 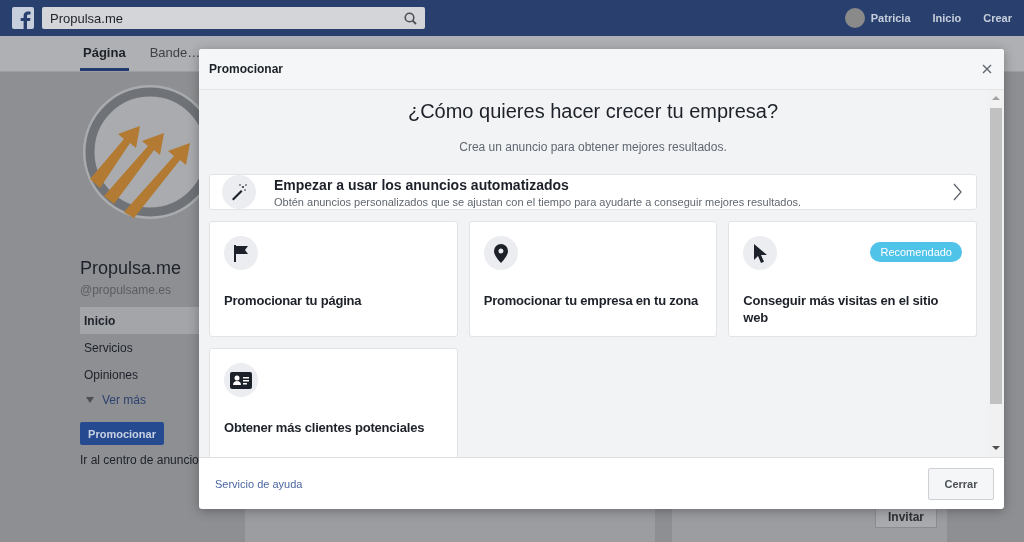 I want to click on nav-link: Inicio, so click(x=947, y=18).